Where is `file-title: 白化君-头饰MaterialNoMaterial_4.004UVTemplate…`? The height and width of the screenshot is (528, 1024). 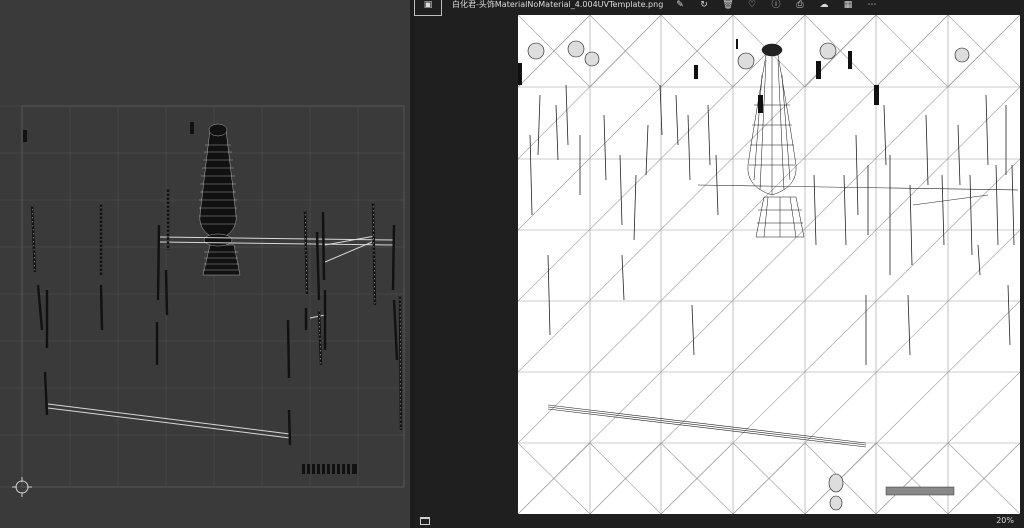 file-title: 白化君-头饰MaterialNoMaterial_4.004UVTemplate… is located at coordinates (558, 4).